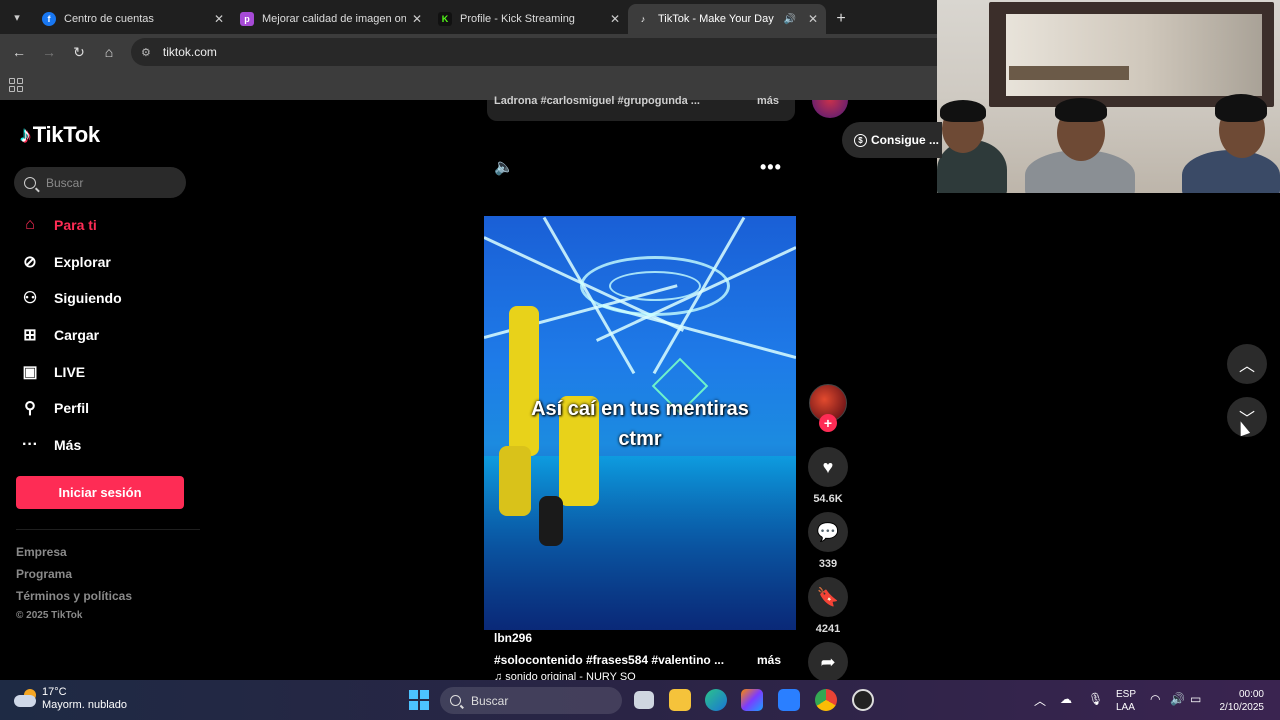 This screenshot has height=720, width=1280. Describe the element at coordinates (644, 700) in the screenshot. I see `task-view-icon` at that location.